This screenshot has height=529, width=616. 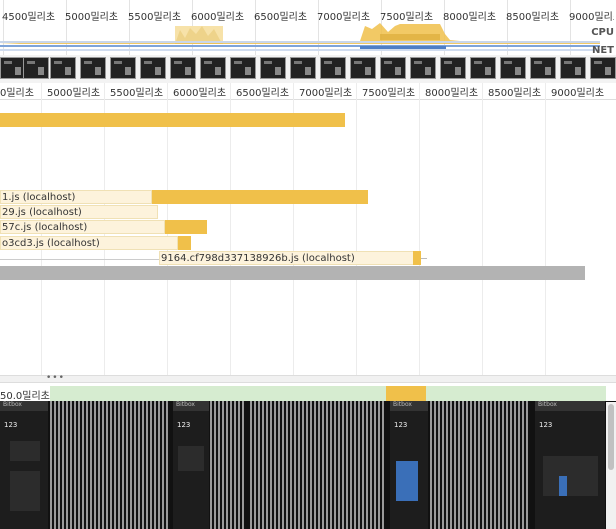 I want to click on ruler-tick-label: 6000밀리초, so click(x=200, y=93).